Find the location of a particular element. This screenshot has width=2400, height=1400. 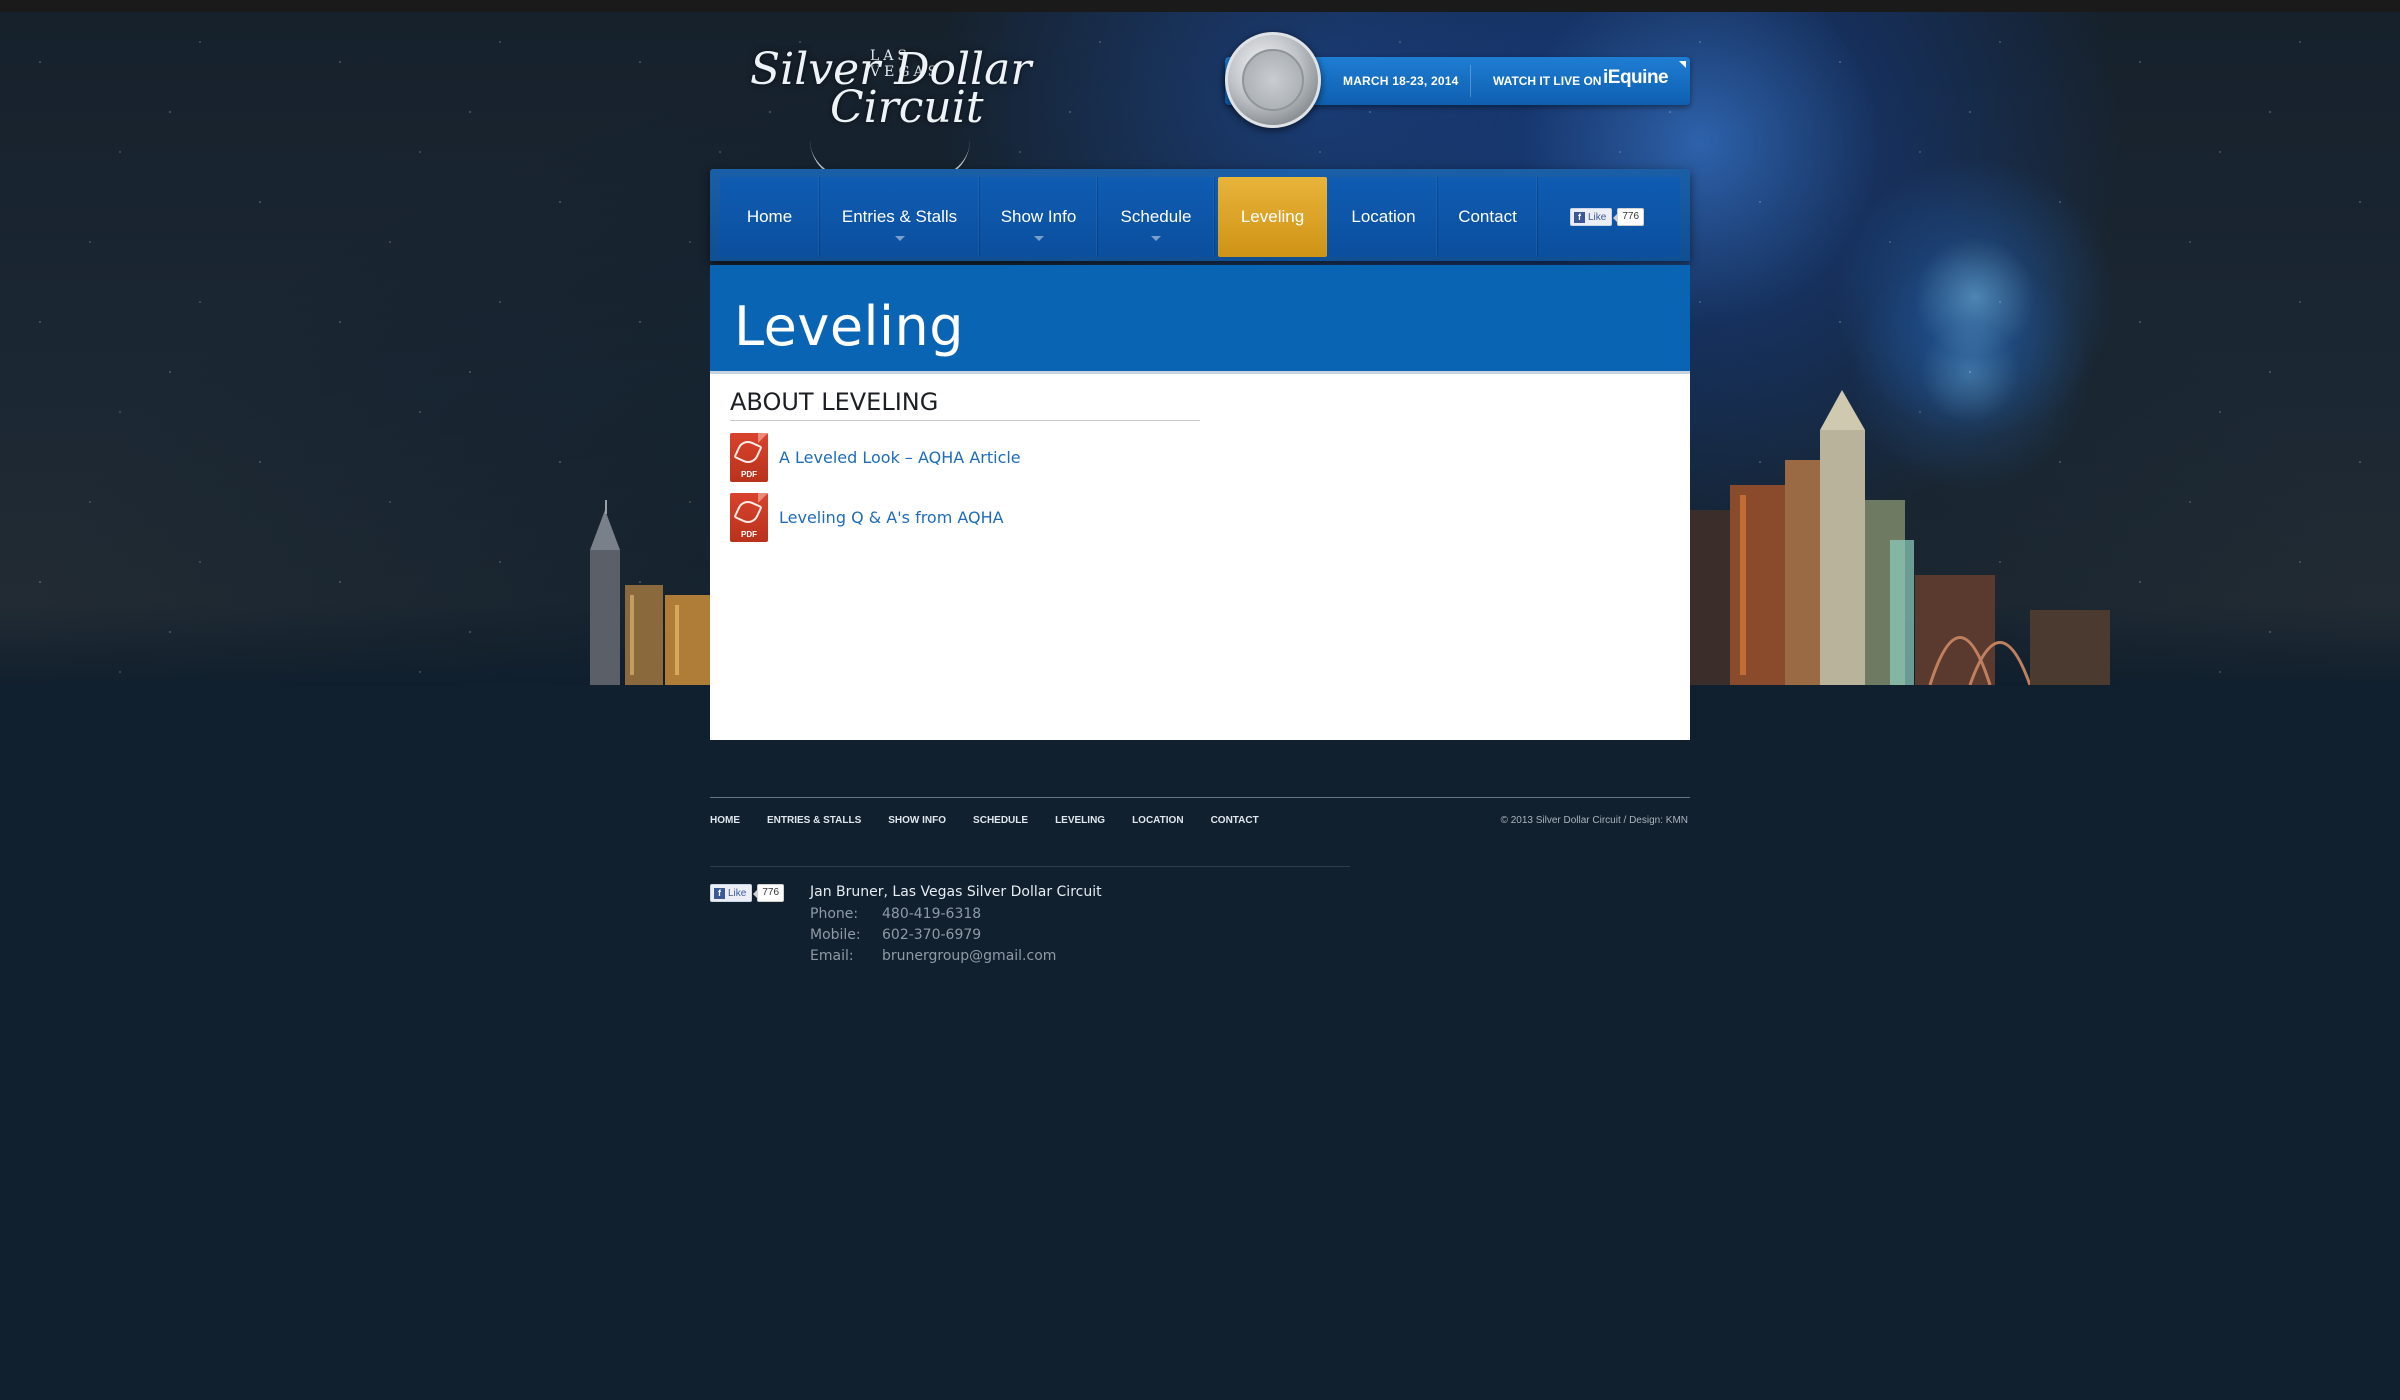

page-title-band: Leveling is located at coordinates (1200, 319).